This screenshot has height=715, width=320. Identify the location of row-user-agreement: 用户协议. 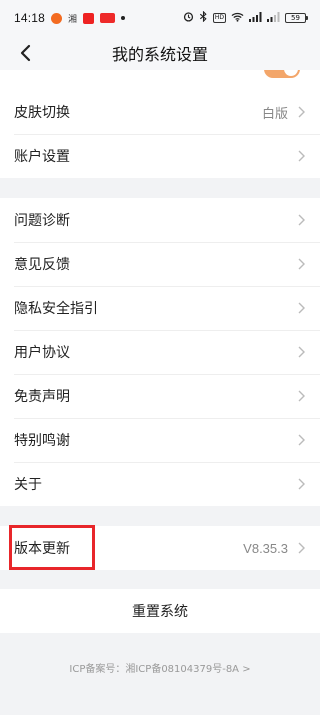
(160, 352).